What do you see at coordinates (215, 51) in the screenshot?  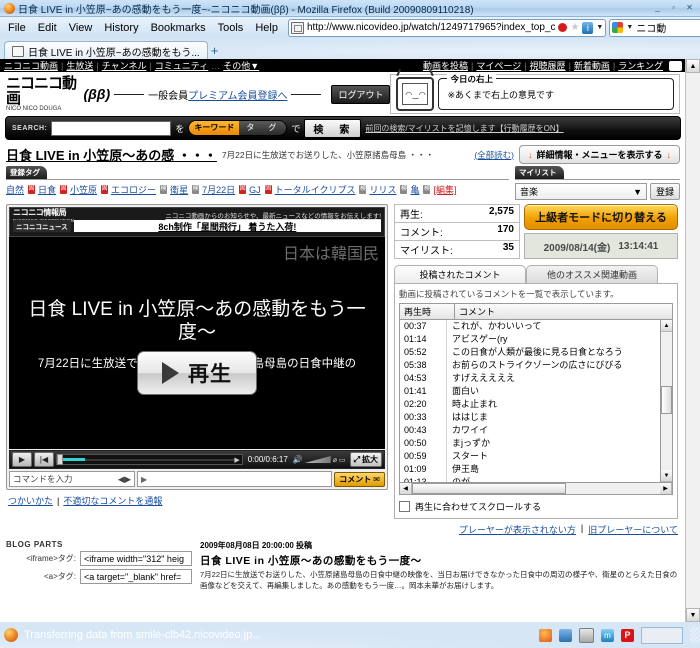 I see `new-tab-button: +` at bounding box center [215, 51].